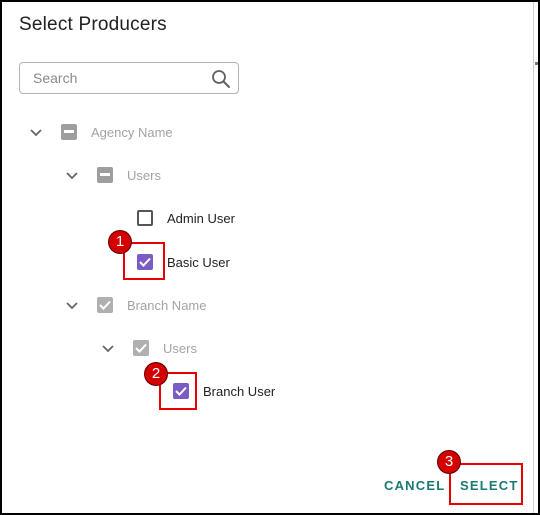 This screenshot has height=515, width=540. What do you see at coordinates (536, 63) in the screenshot?
I see `edge-mark` at bounding box center [536, 63].